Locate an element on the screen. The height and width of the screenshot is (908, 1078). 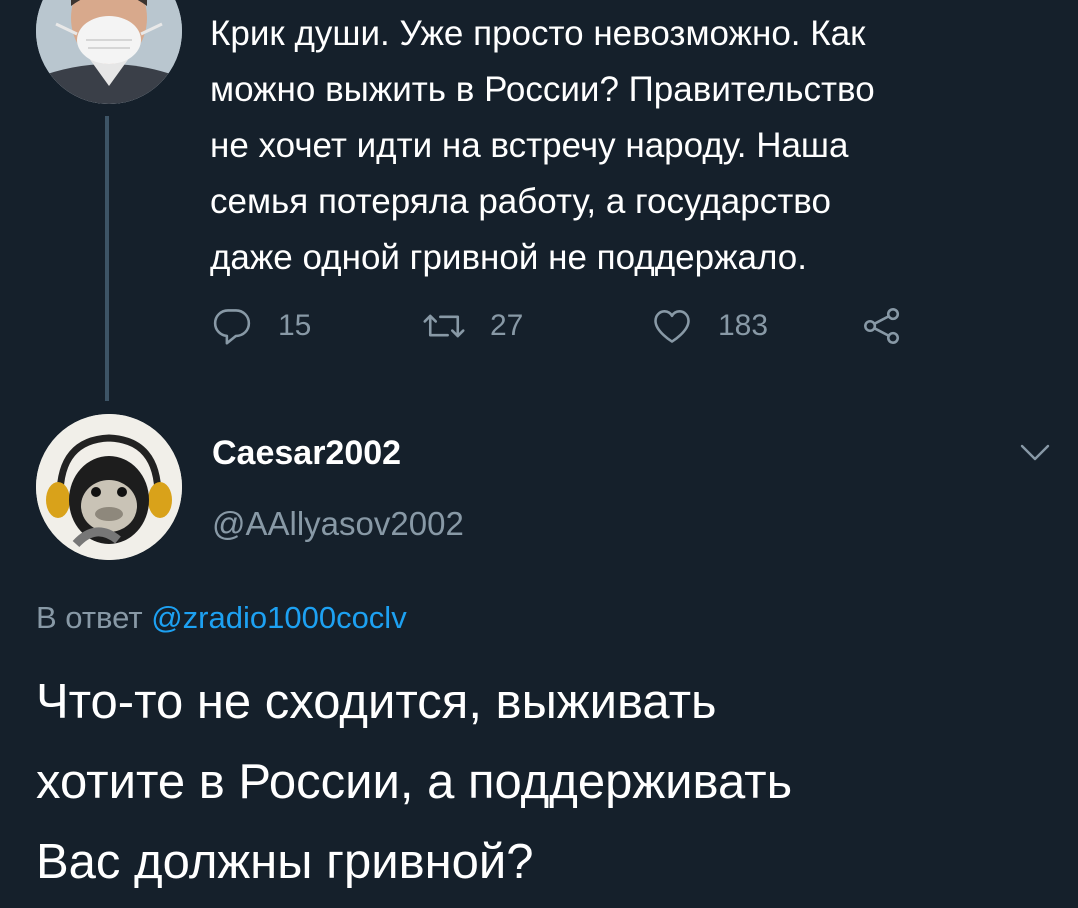
reply-avatar is located at coordinates (109, 487).